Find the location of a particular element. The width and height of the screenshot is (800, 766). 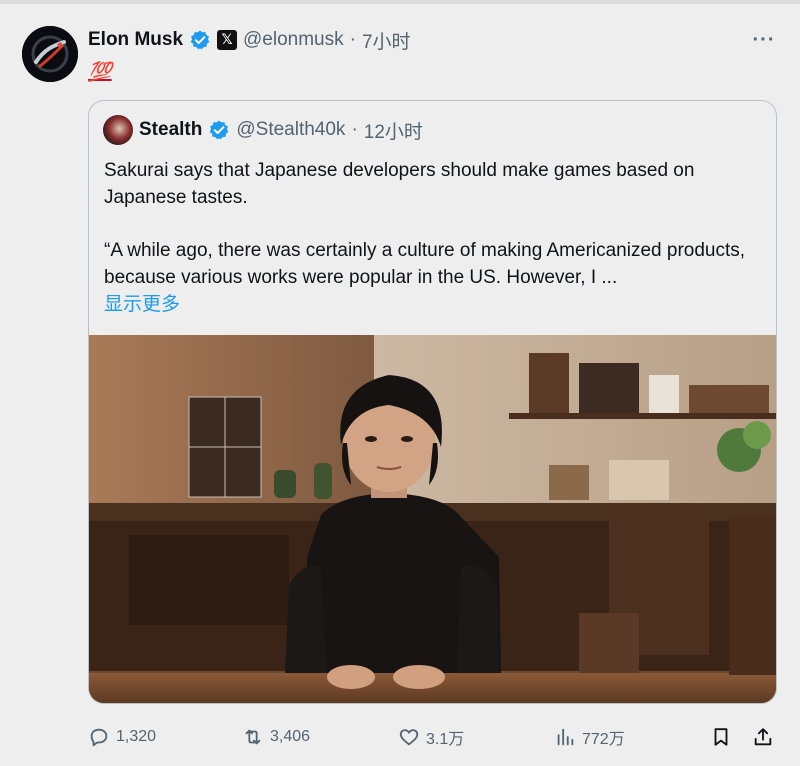

views-button: 772万 is located at coordinates (589, 737).